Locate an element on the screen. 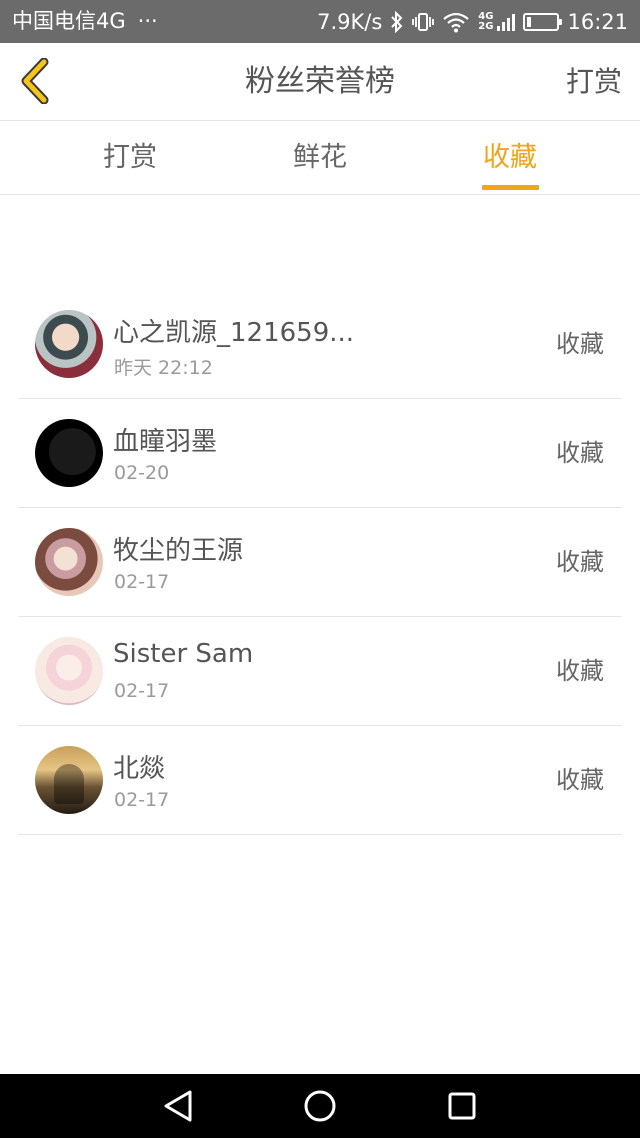 The image size is (640, 1138). battery-level is located at coordinates (529, 21).